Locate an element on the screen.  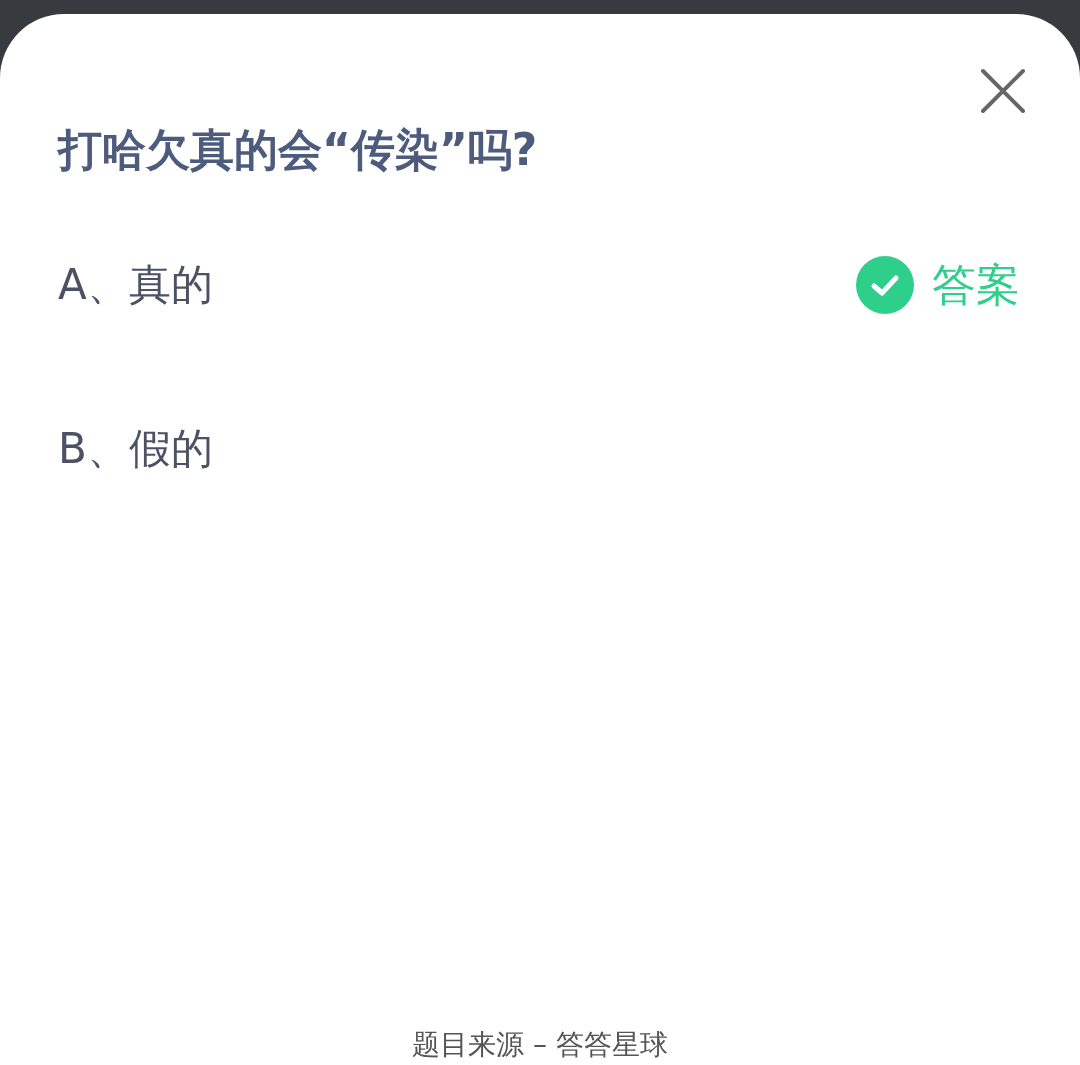
question-title: 打哈欠真的会“传染”吗? is located at coordinates (298, 150).